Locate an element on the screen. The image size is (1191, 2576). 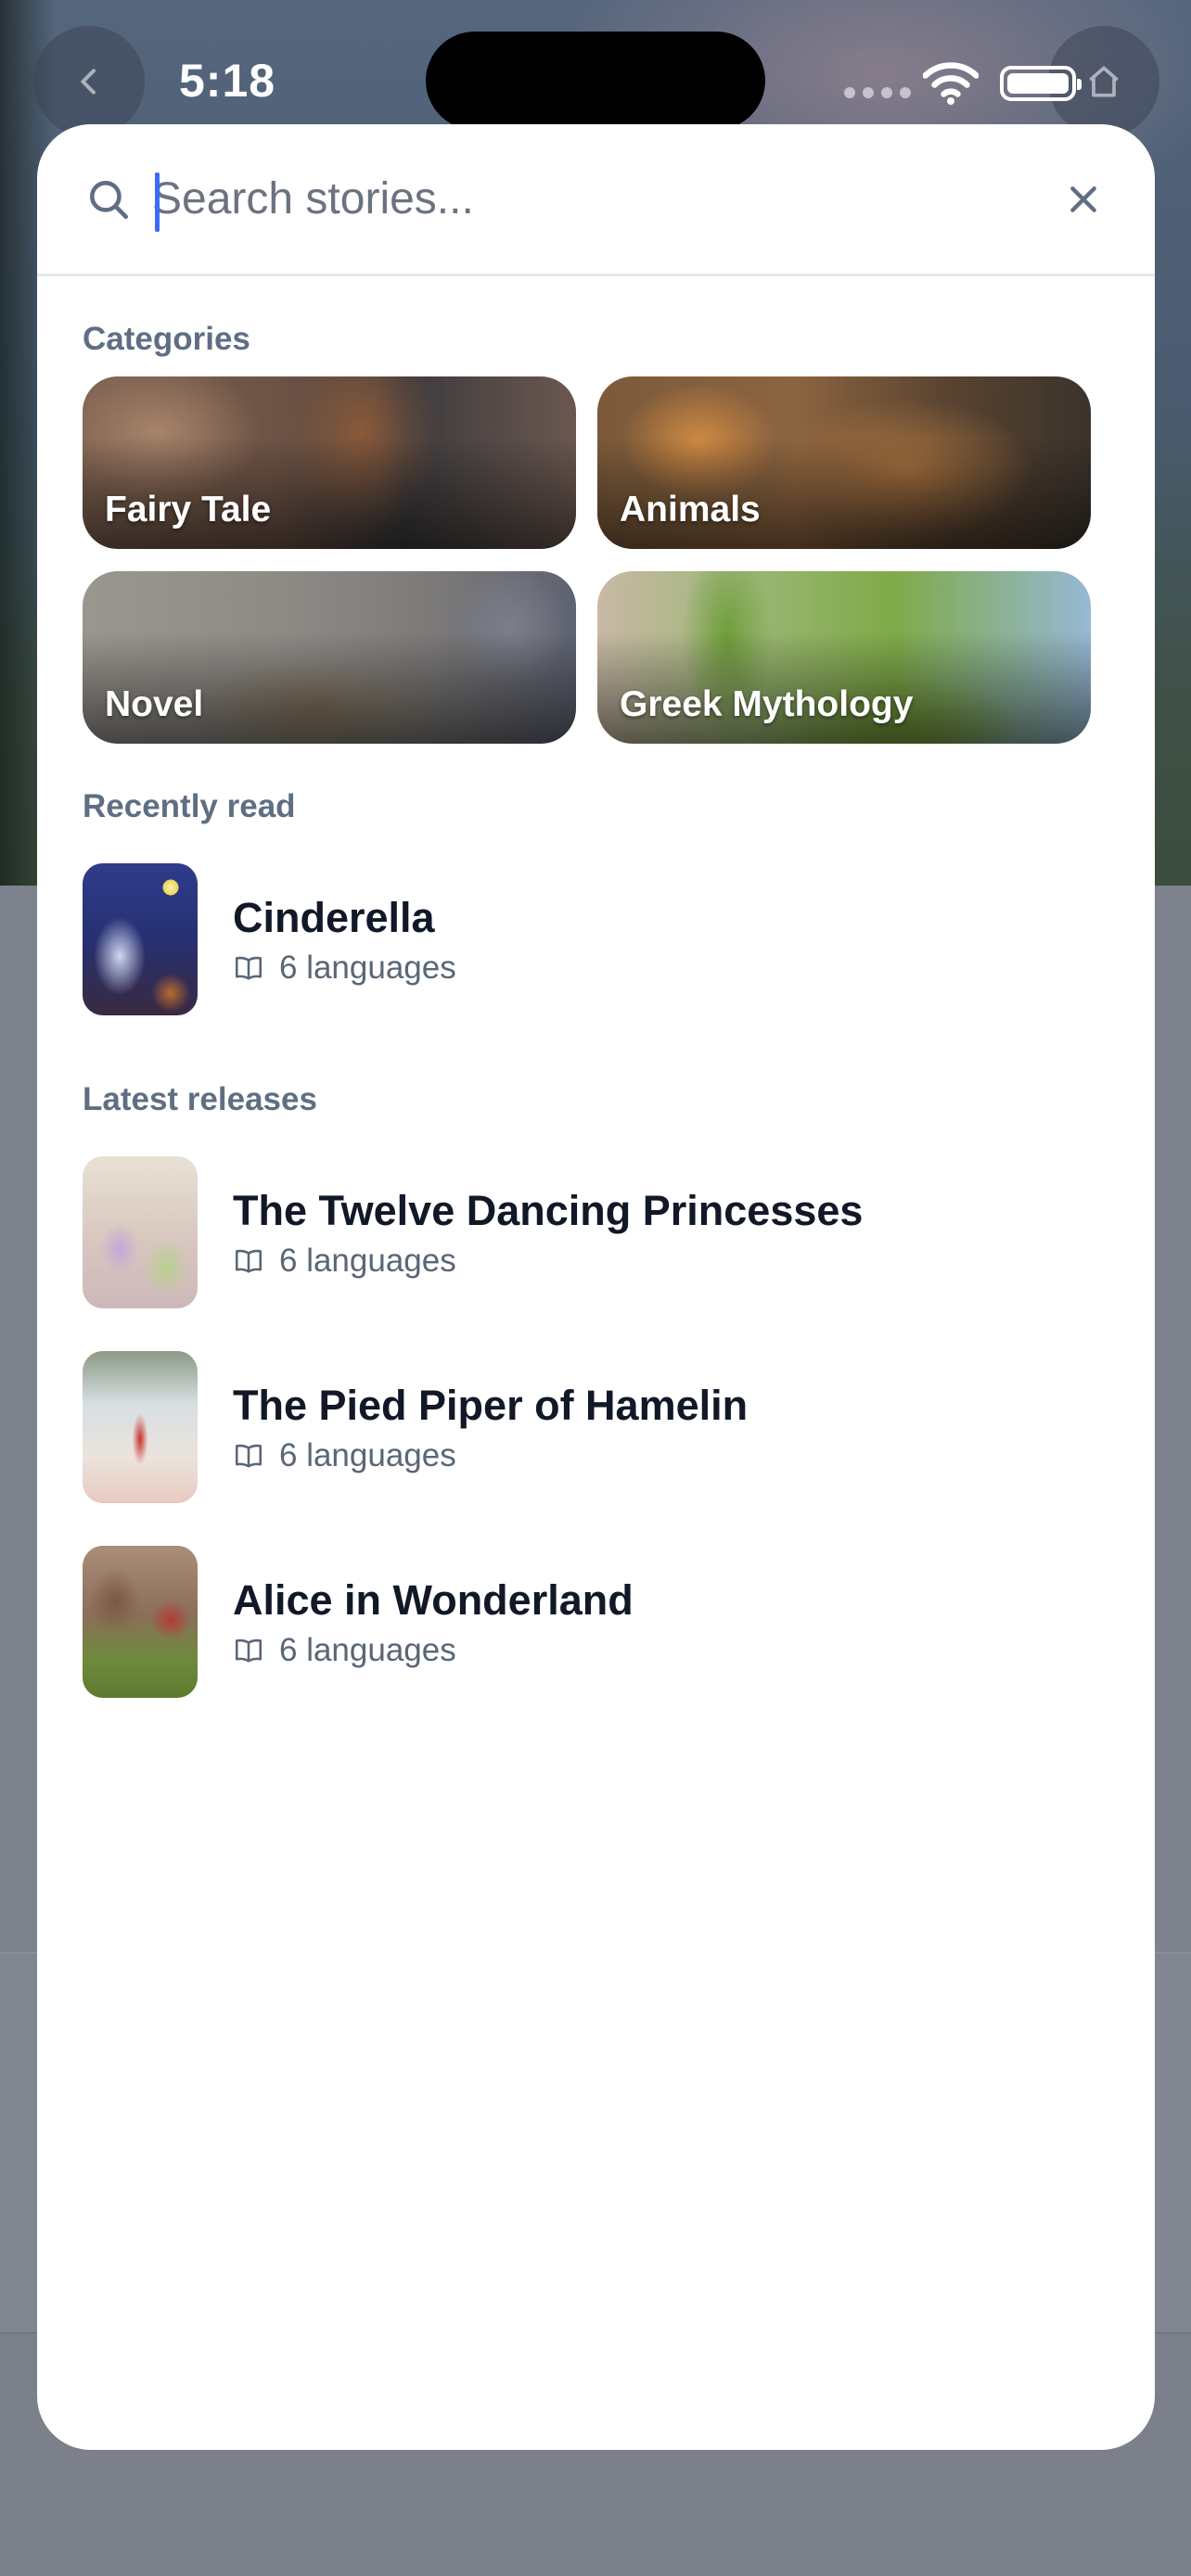
battery-icon is located at coordinates (1041, 84).